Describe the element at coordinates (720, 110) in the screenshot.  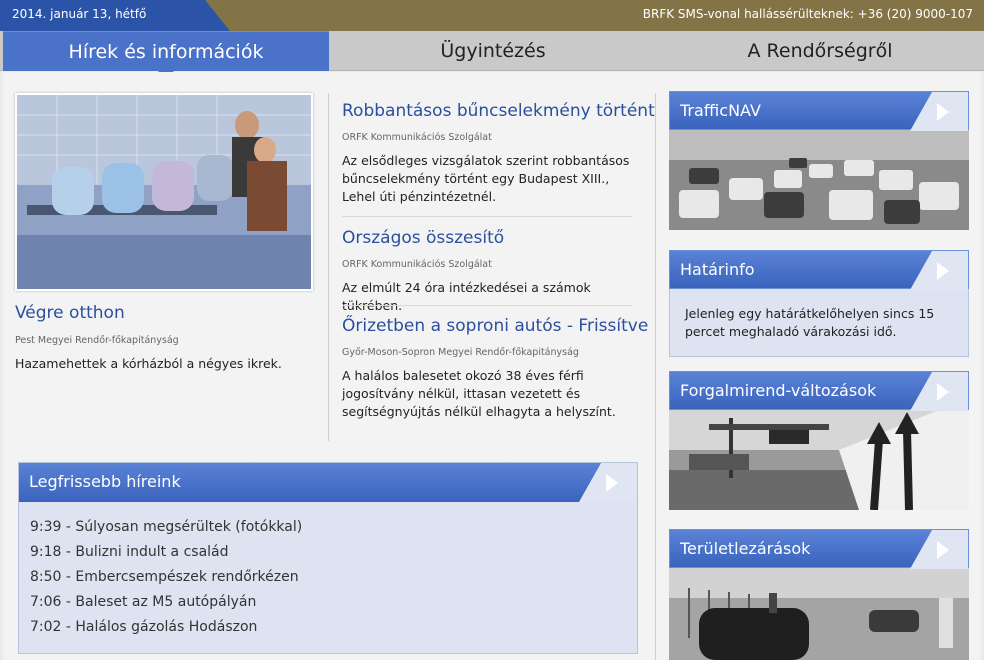
I see `trafficnav-title: TrafficNAV` at that location.